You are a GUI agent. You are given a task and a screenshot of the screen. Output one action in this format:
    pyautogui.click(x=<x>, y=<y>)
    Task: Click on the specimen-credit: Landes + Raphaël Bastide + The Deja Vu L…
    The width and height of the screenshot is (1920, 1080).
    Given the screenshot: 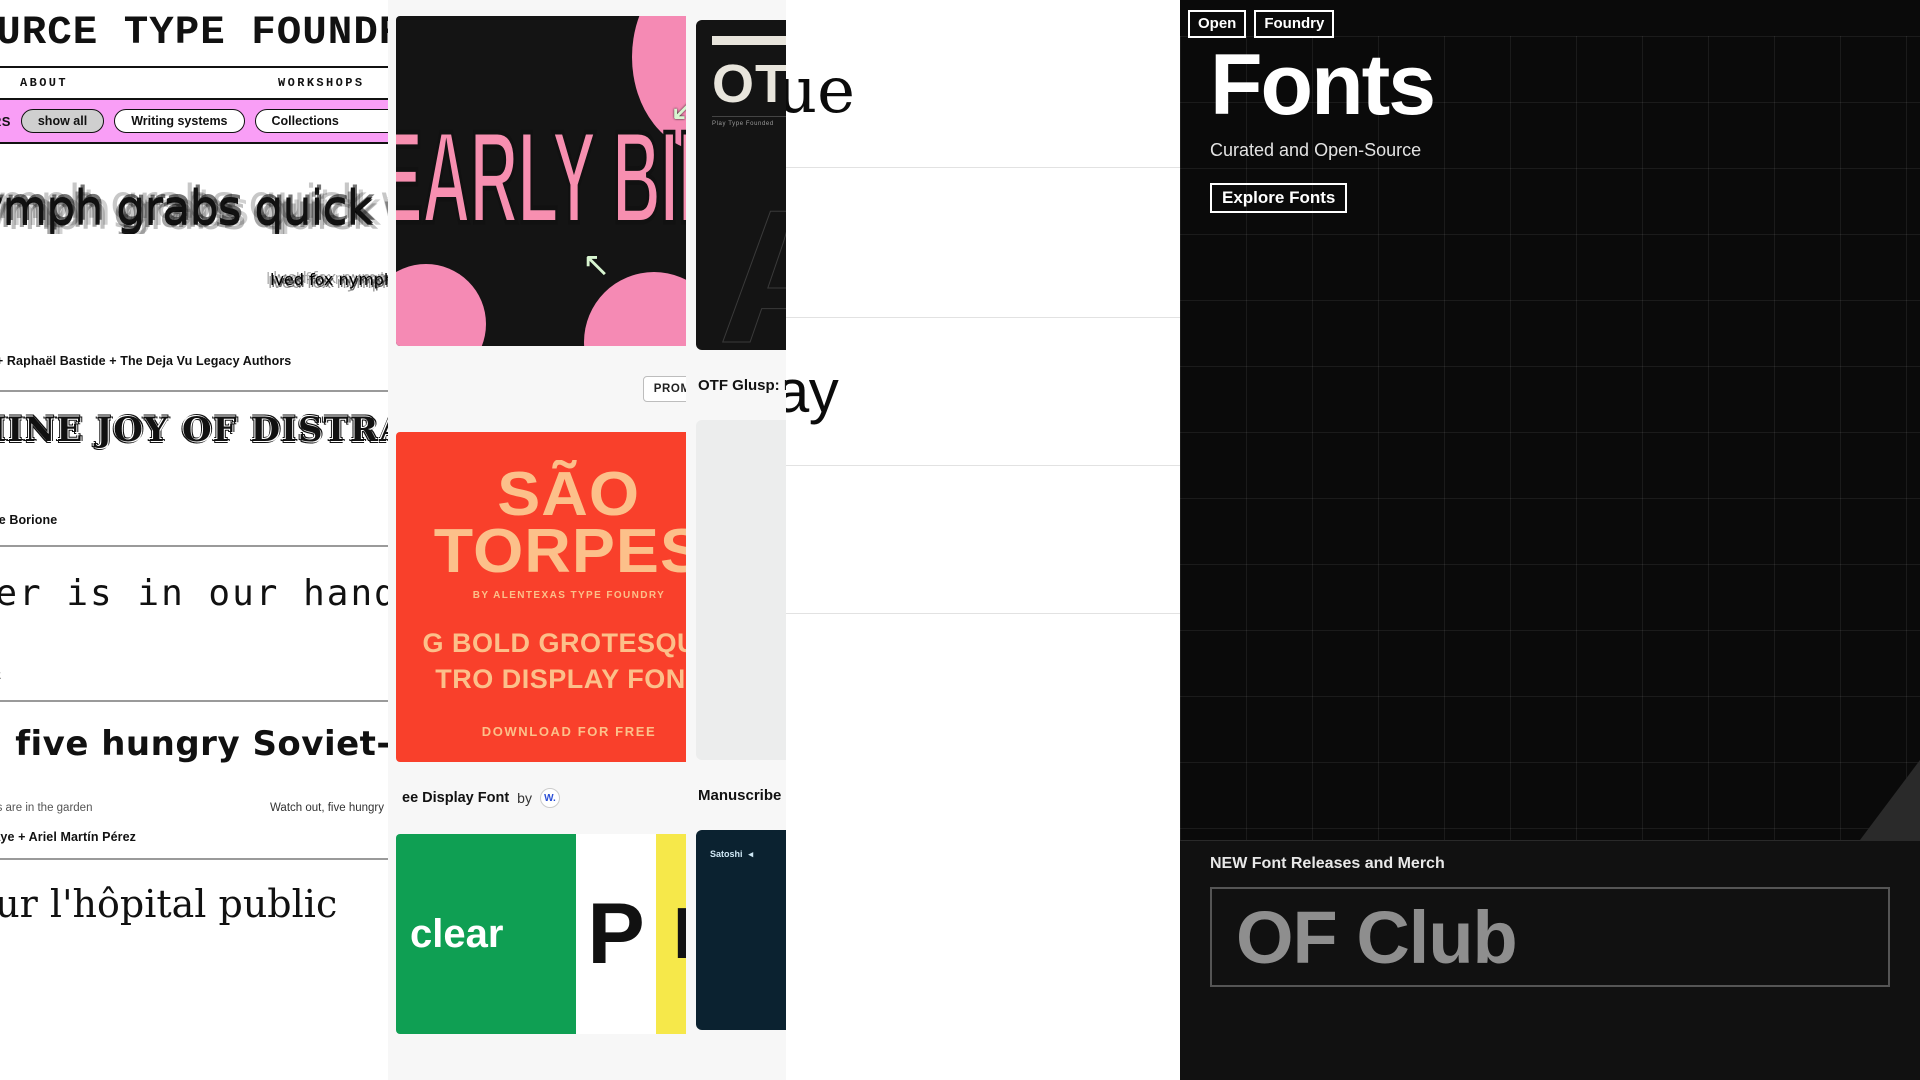 What is the action you would take?
    pyautogui.click(x=146, y=361)
    